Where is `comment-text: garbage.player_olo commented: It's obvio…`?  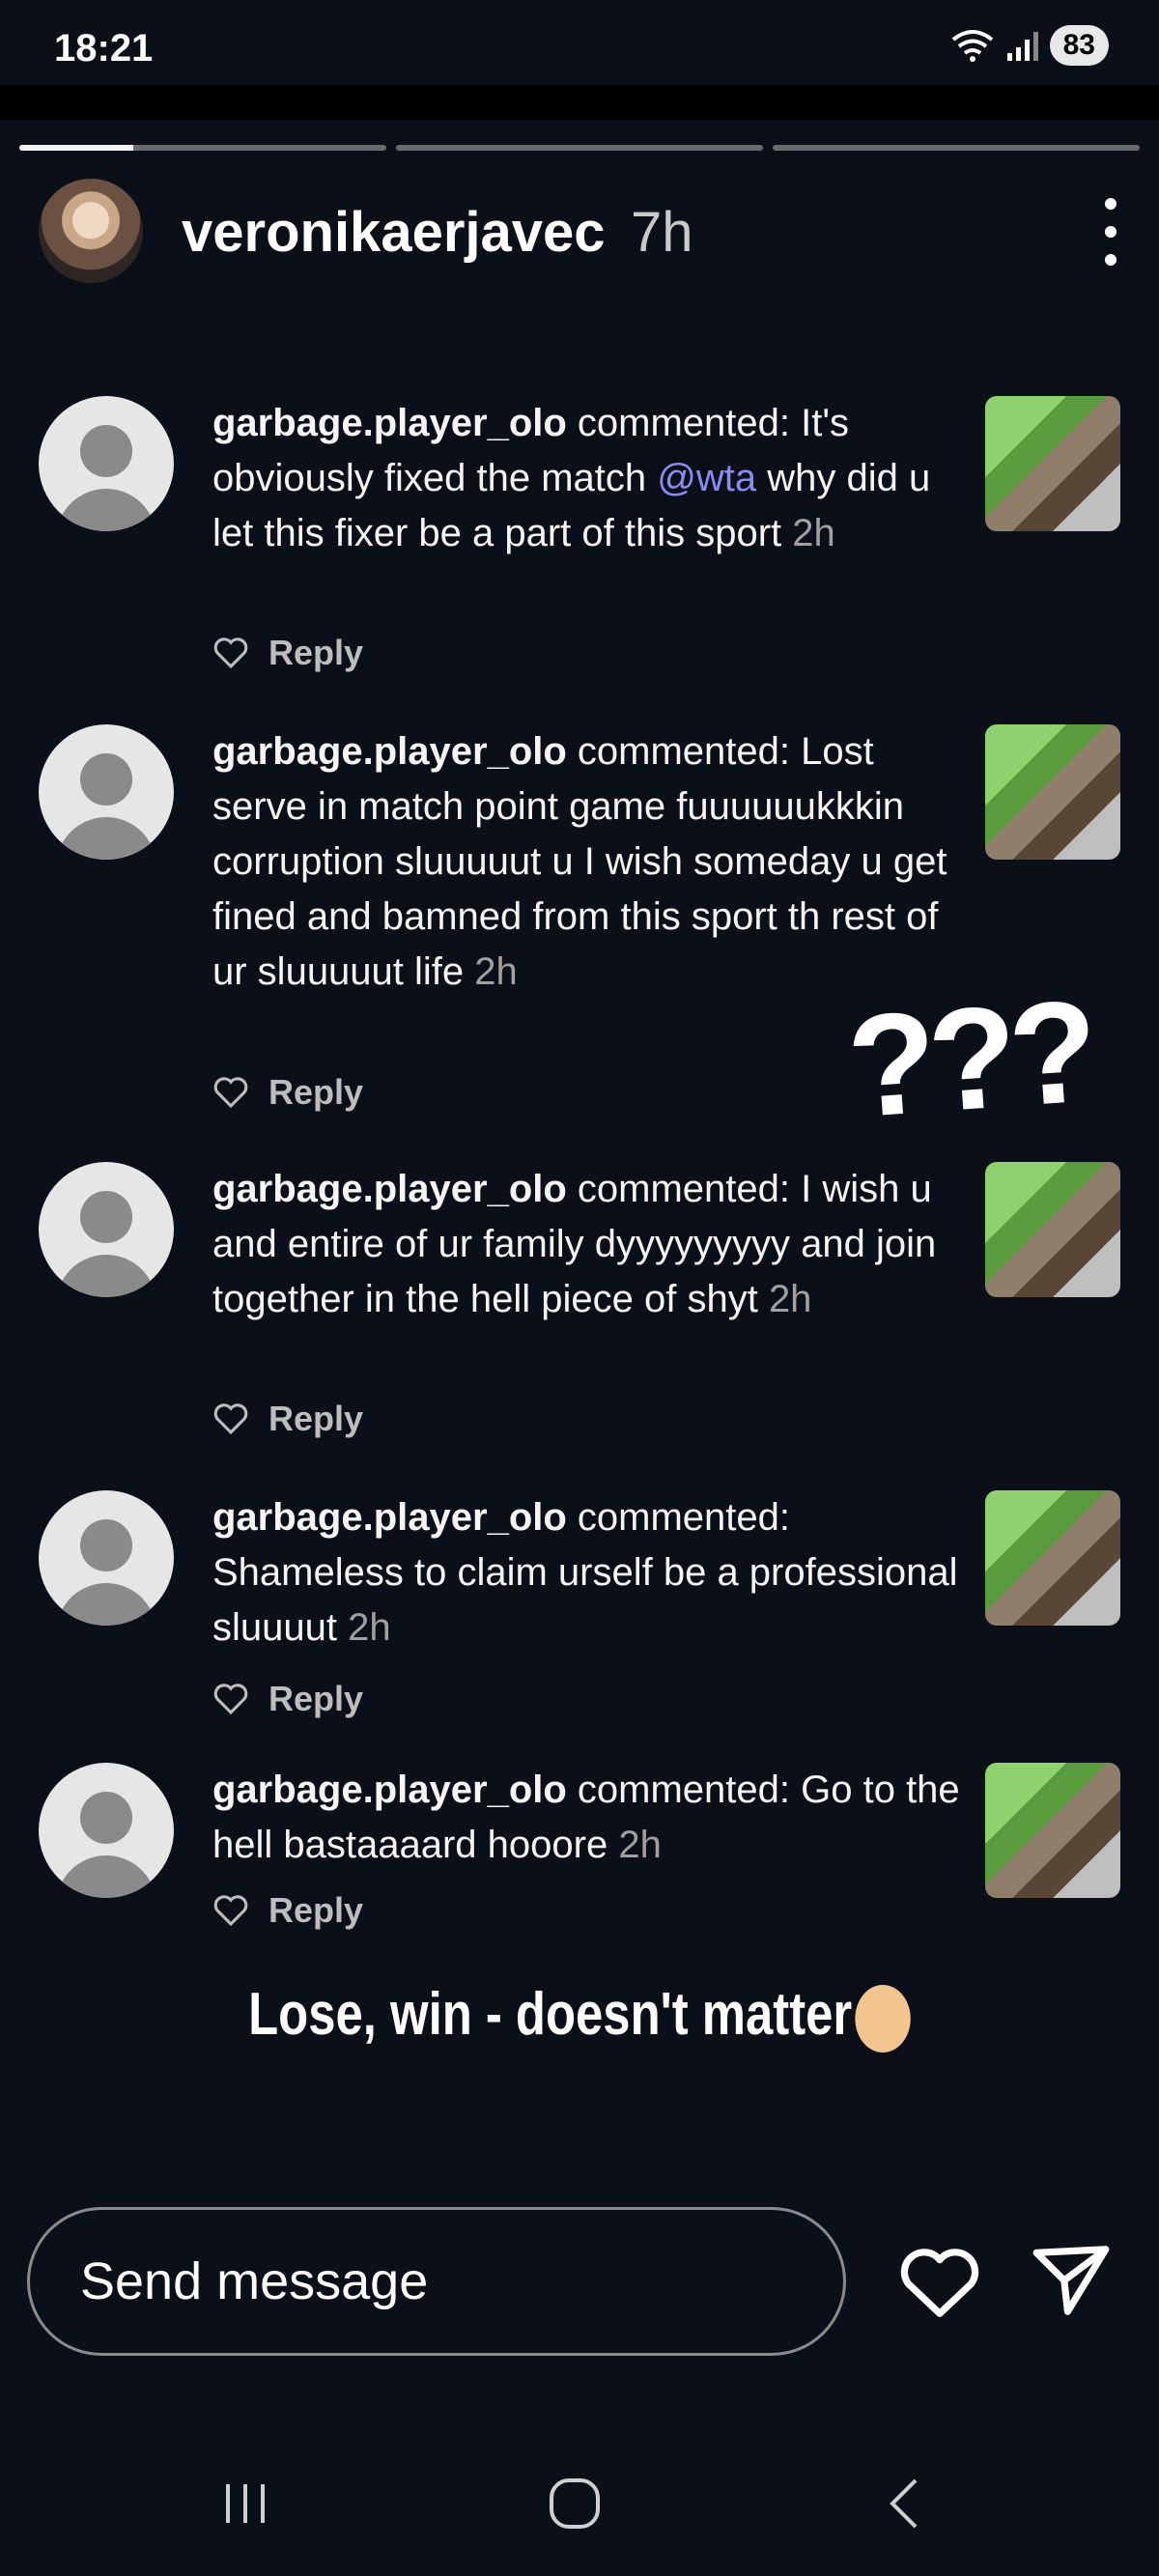 comment-text: garbage.player_olo commented: It's obvio… is located at coordinates (589, 478).